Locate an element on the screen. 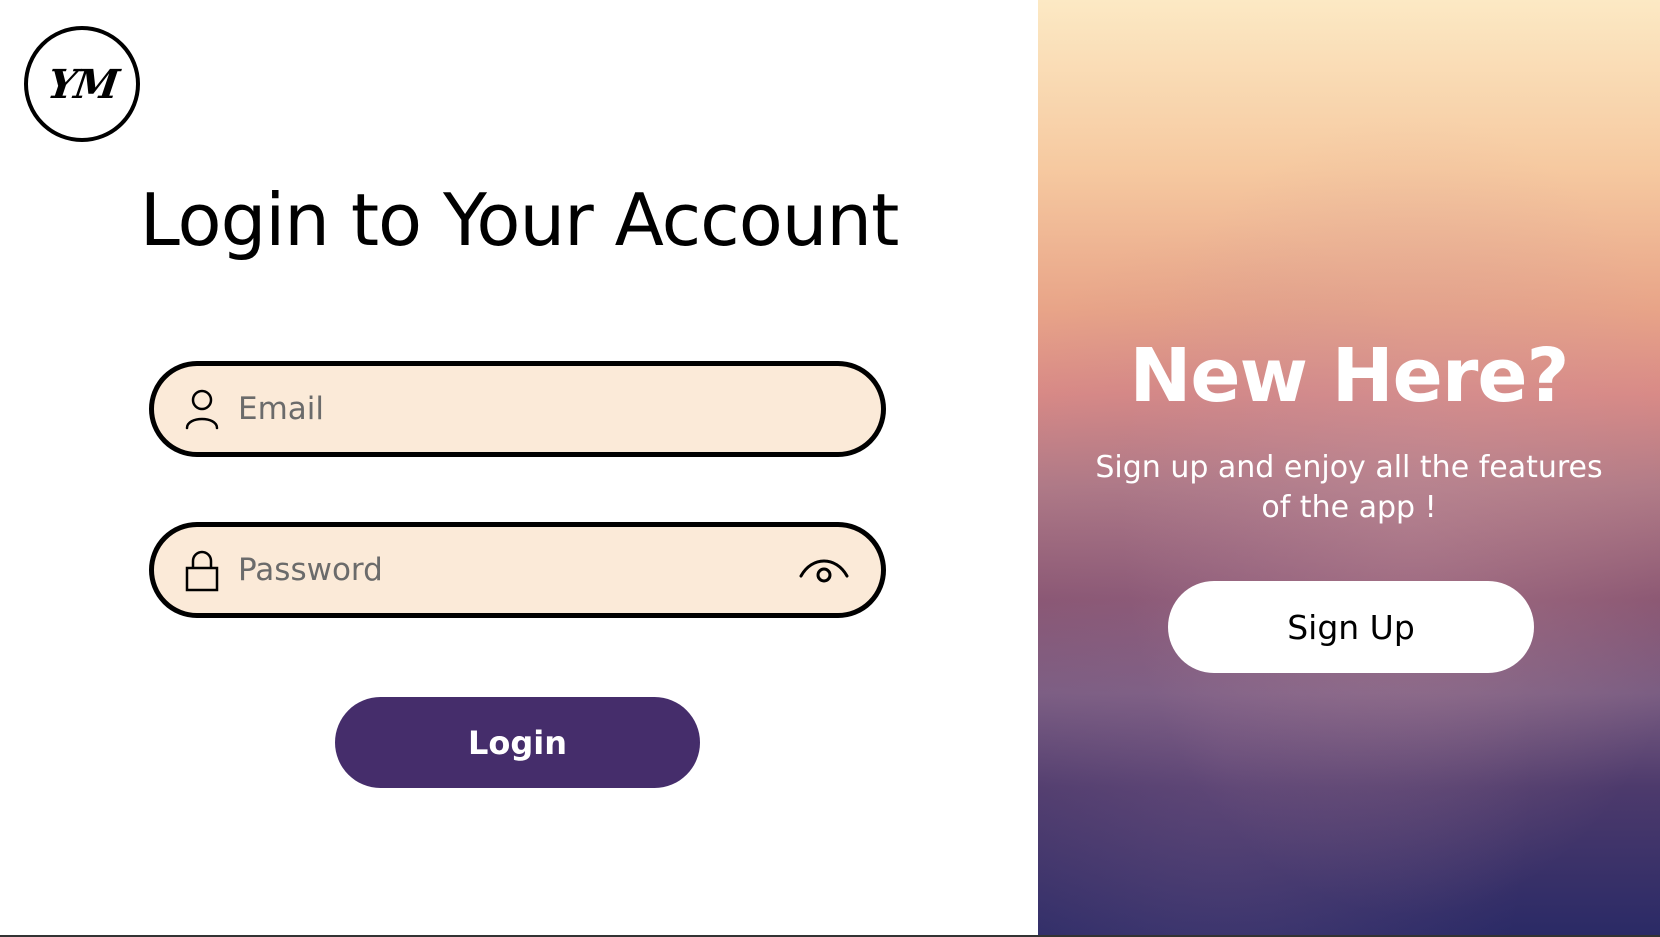 The image size is (1660, 937). login-button: Login is located at coordinates (517, 742).